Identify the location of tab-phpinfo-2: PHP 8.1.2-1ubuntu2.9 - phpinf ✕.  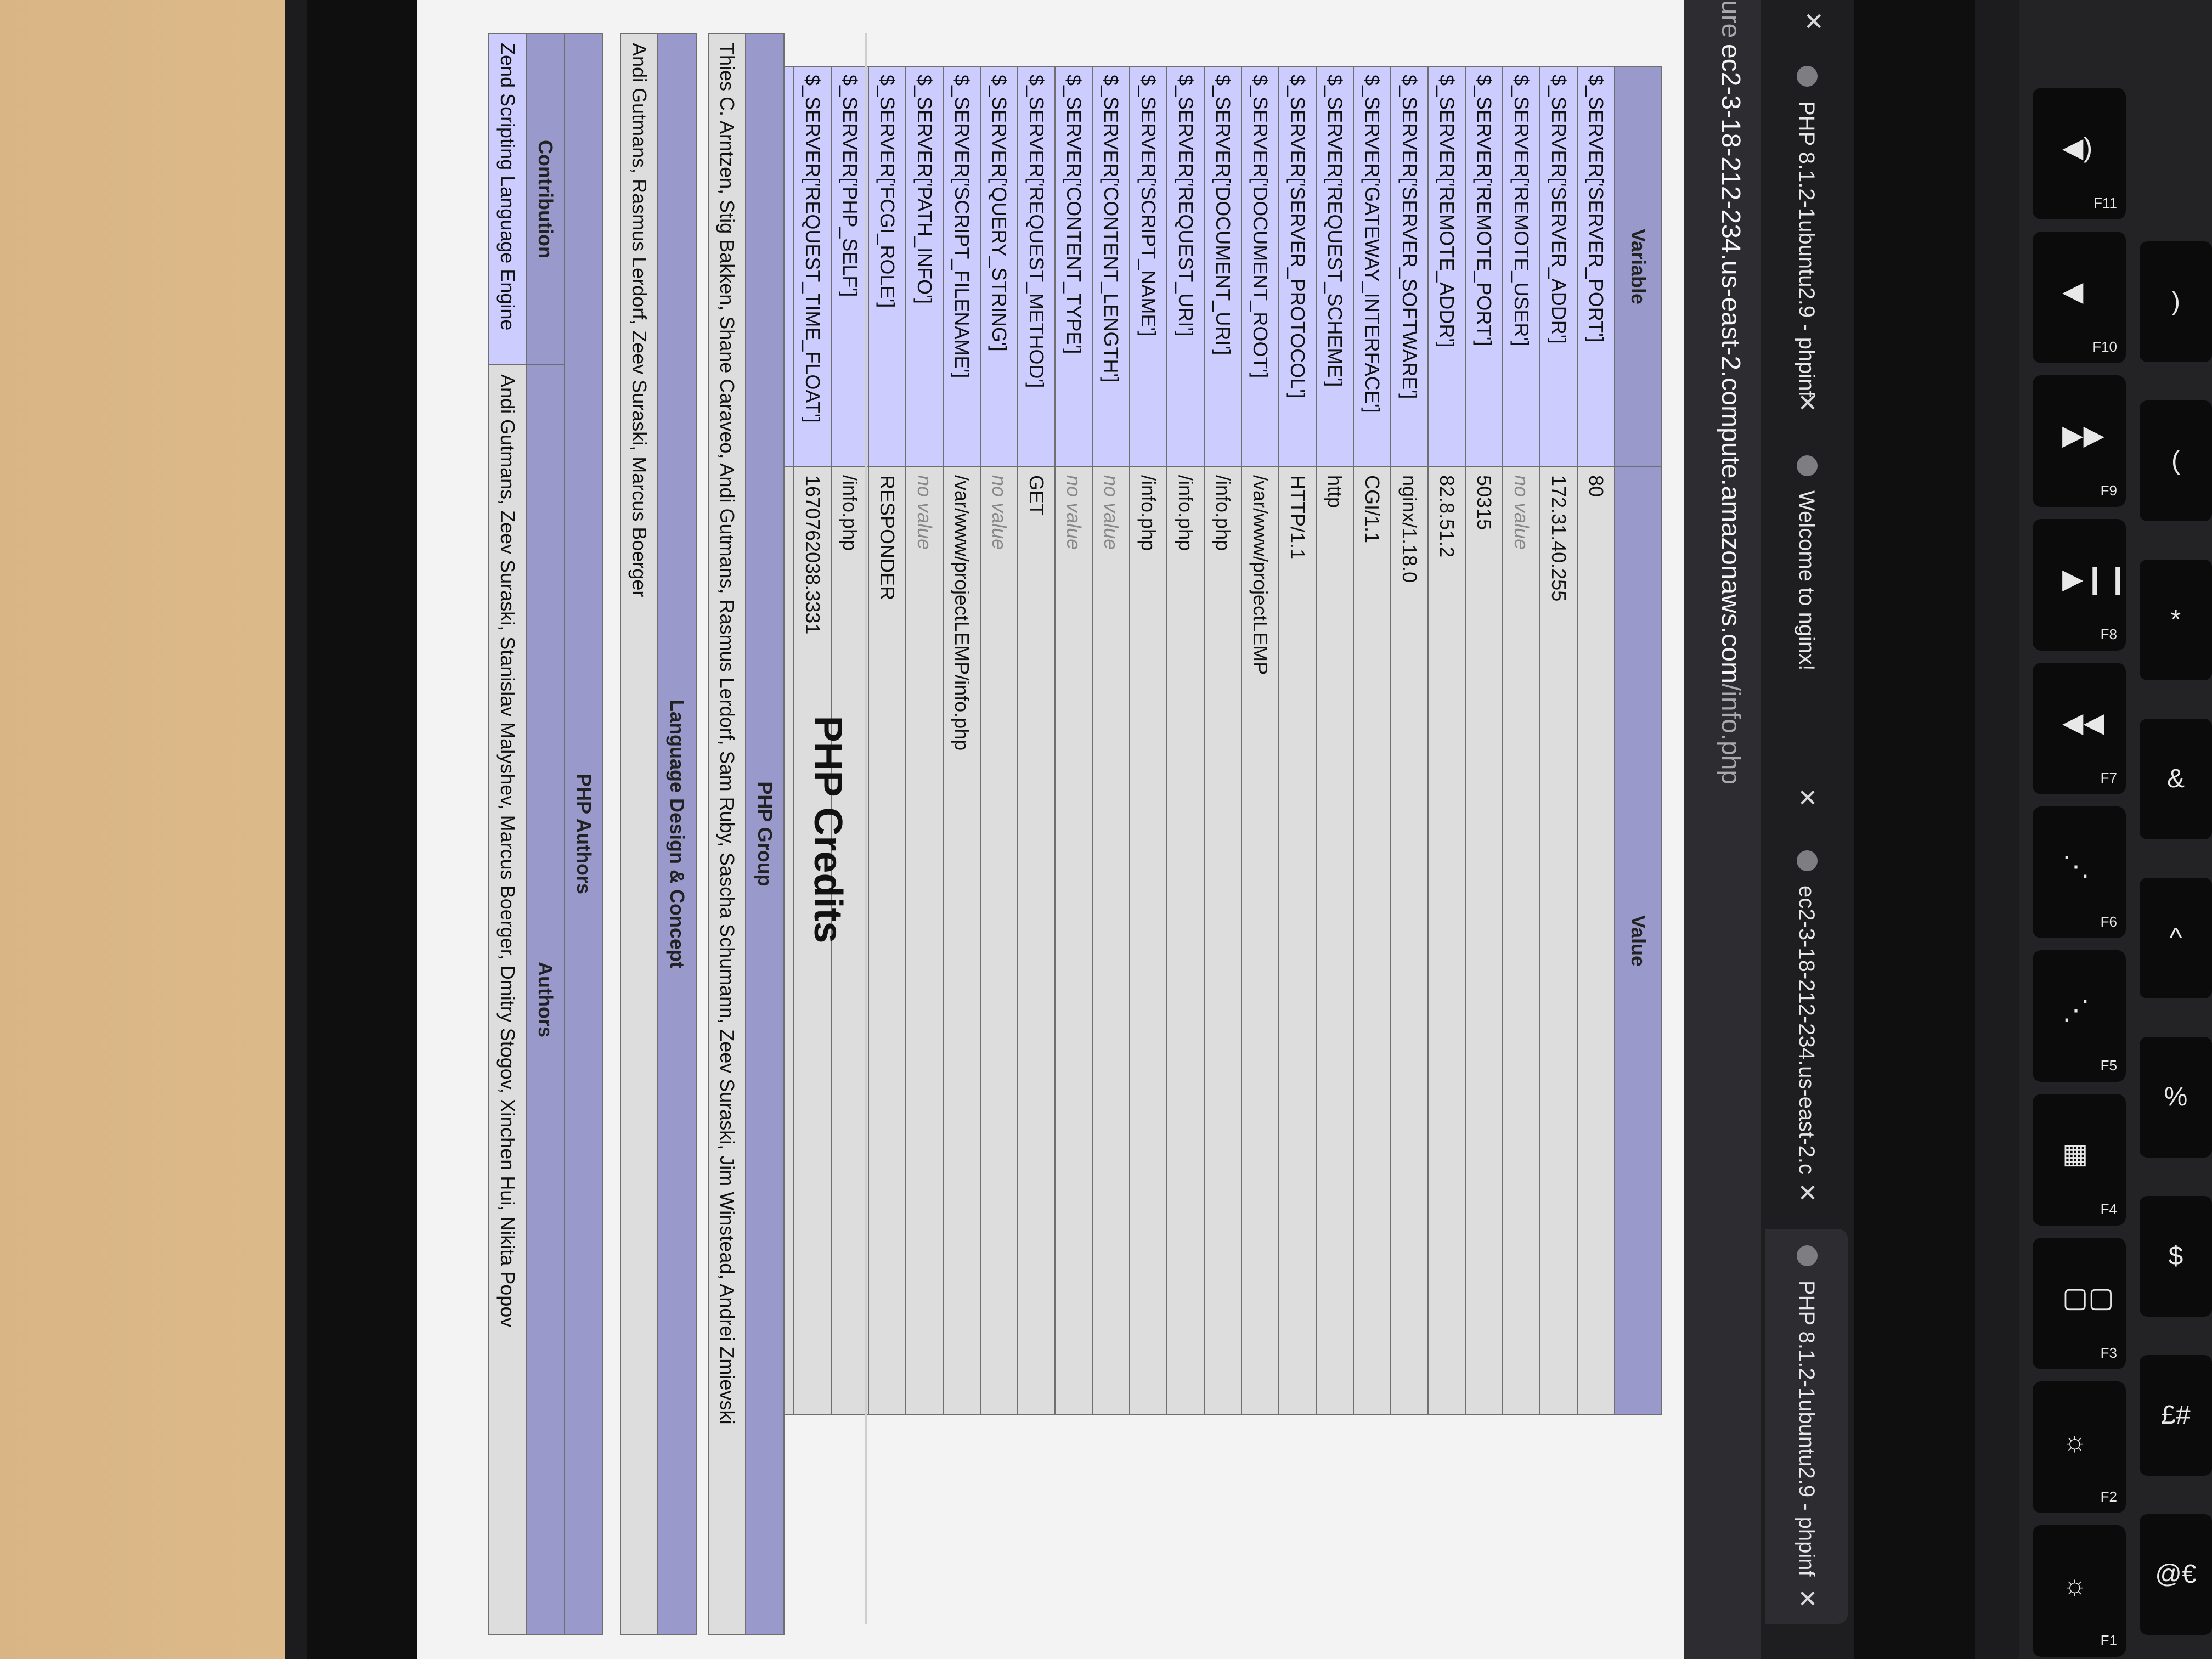
(1806, 1427).